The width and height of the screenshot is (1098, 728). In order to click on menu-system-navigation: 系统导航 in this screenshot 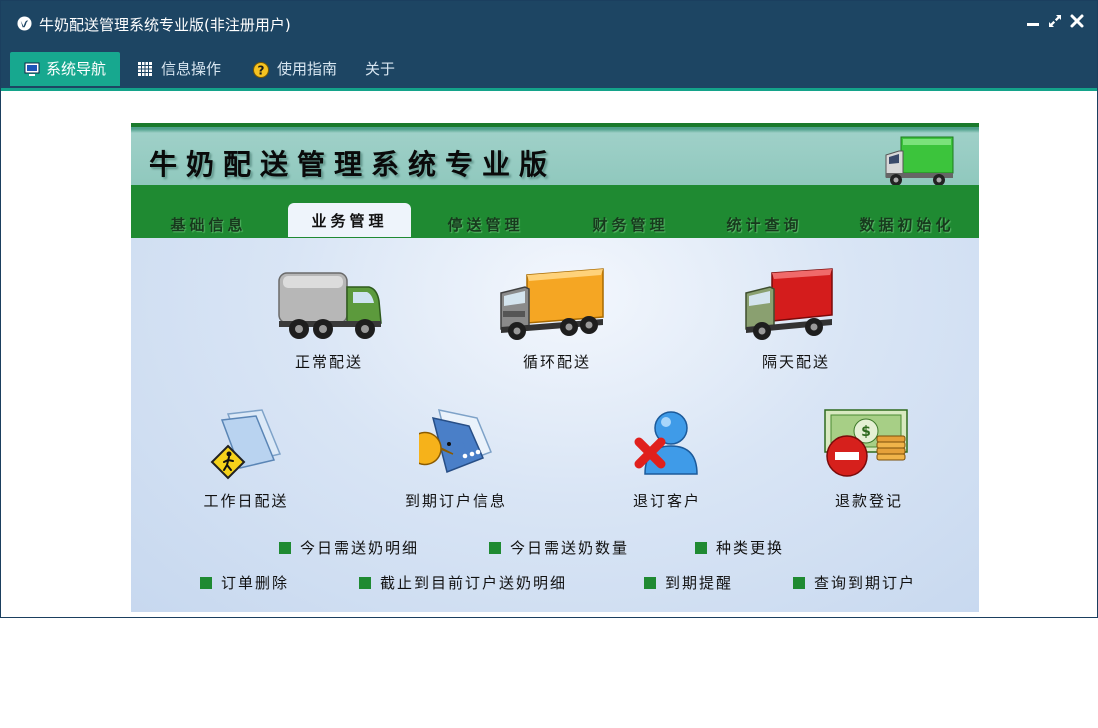, I will do `click(65, 69)`.